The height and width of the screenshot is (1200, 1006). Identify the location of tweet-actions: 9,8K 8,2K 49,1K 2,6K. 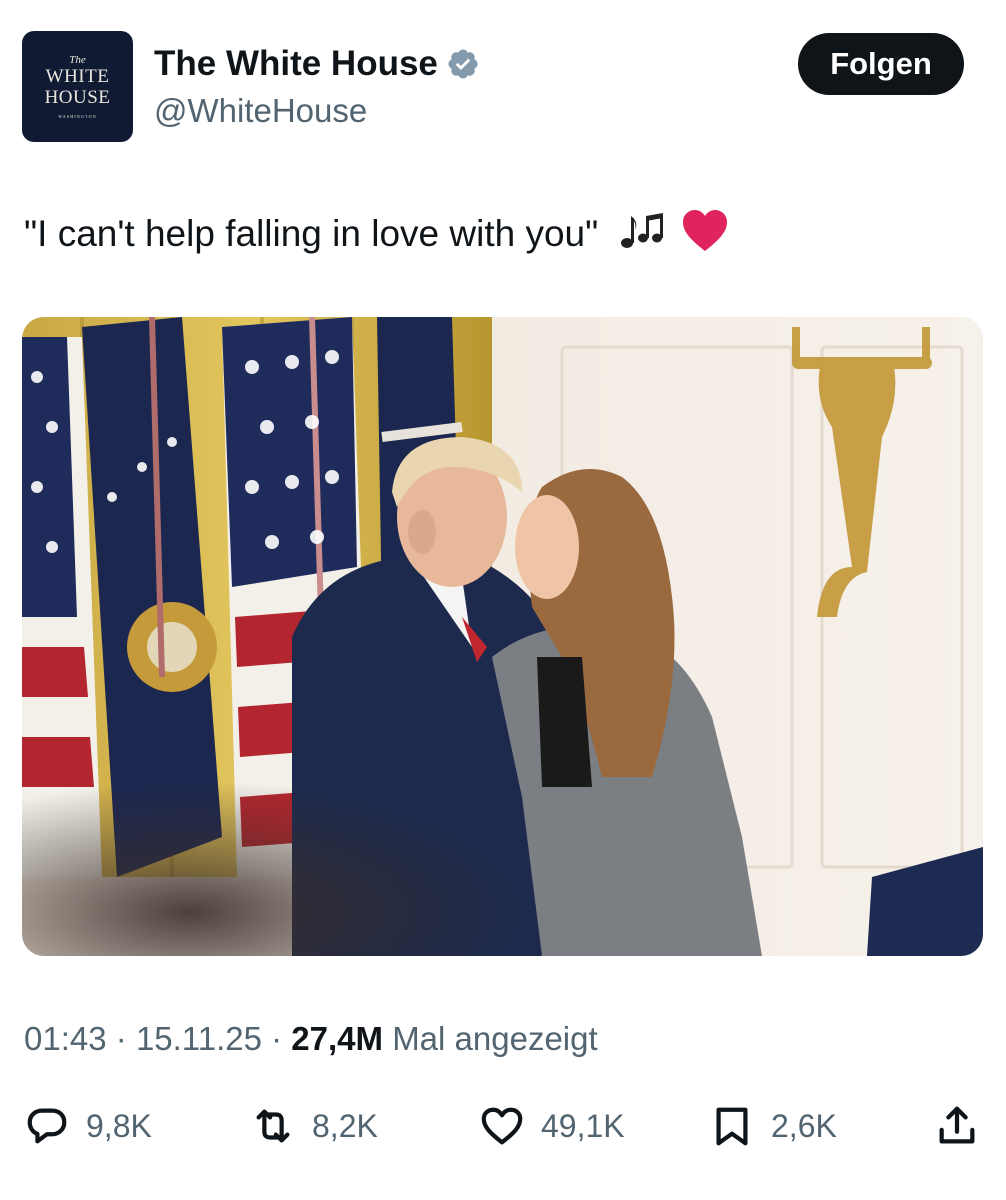
(504, 1126).